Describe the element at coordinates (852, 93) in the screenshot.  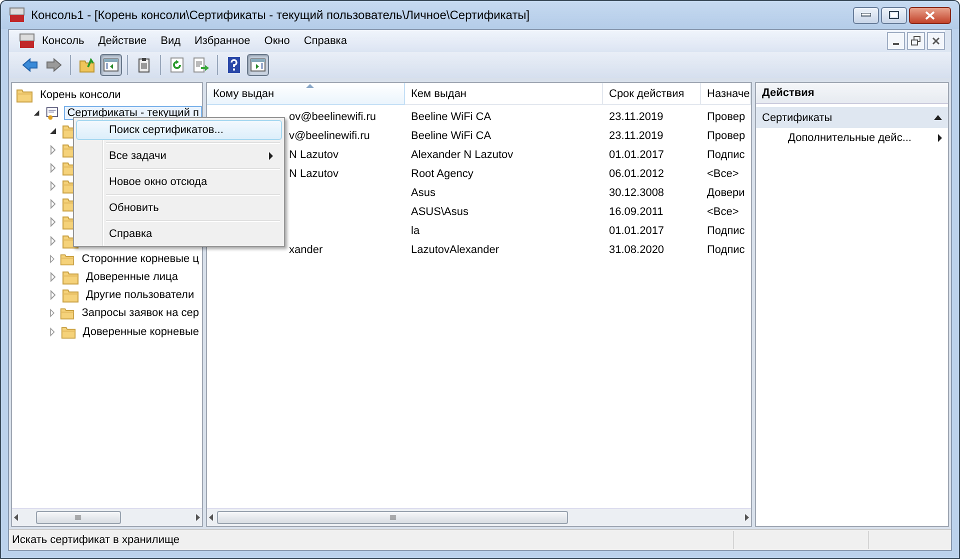
I see `pane-title: Действия` at that location.